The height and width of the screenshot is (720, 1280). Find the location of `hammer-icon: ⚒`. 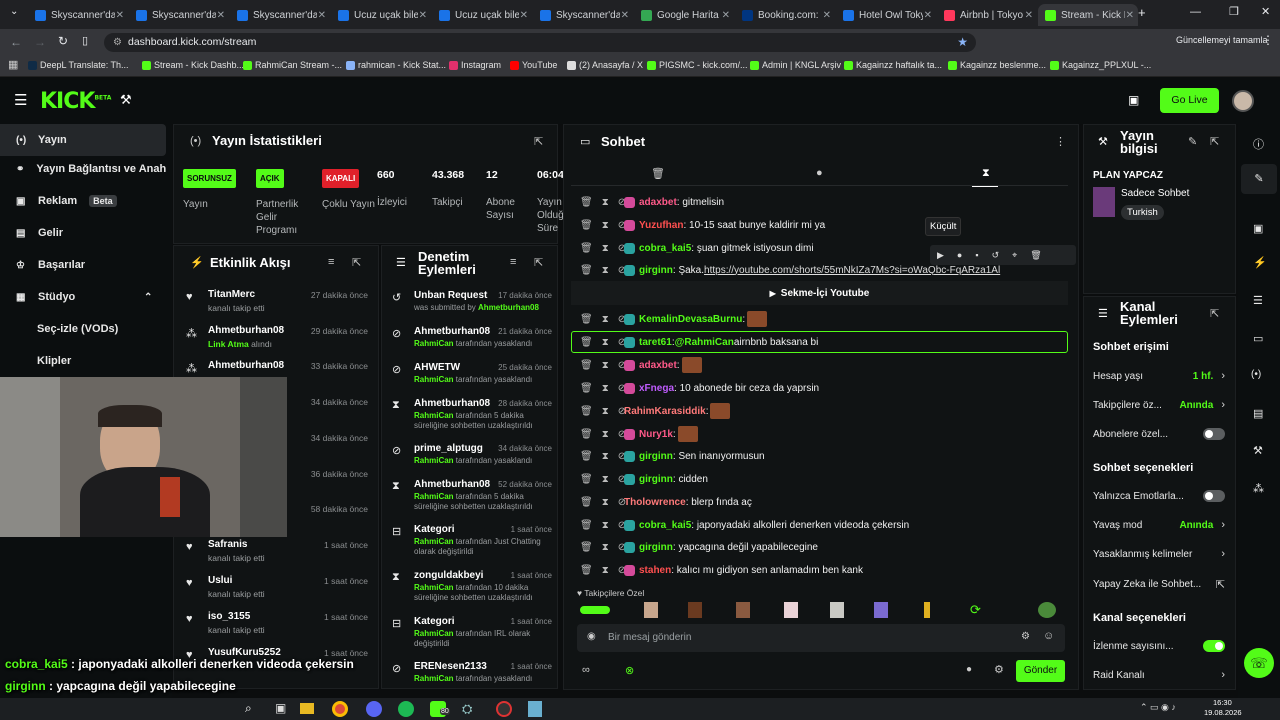

hammer-icon: ⚒ is located at coordinates (126, 100).